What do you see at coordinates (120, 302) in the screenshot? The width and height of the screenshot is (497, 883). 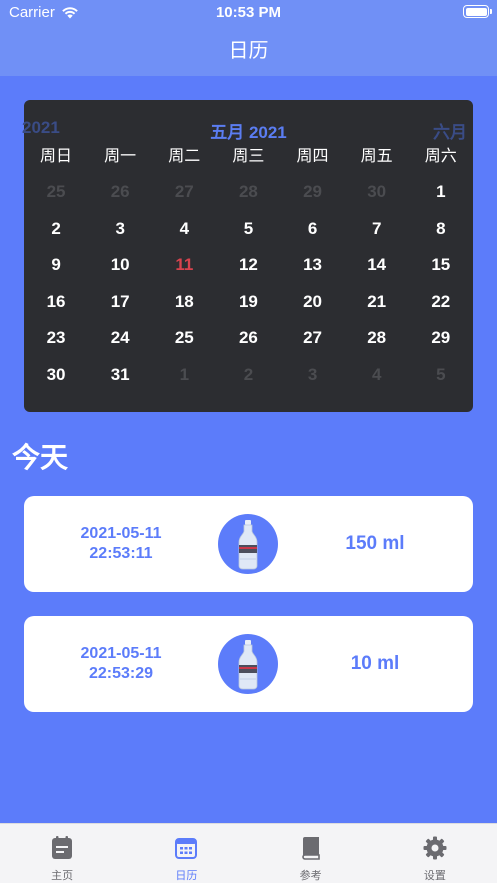 I see `calendar-day: 17` at bounding box center [120, 302].